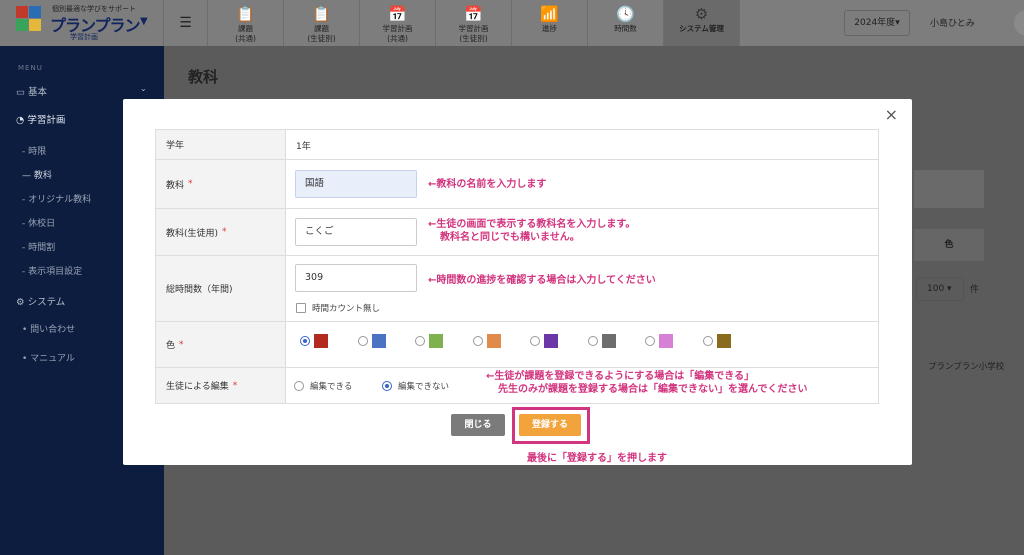 This screenshot has height=555, width=1024. What do you see at coordinates (597, 458) in the screenshot?
I see `register-note: 最後に「登録する」を押します` at bounding box center [597, 458].